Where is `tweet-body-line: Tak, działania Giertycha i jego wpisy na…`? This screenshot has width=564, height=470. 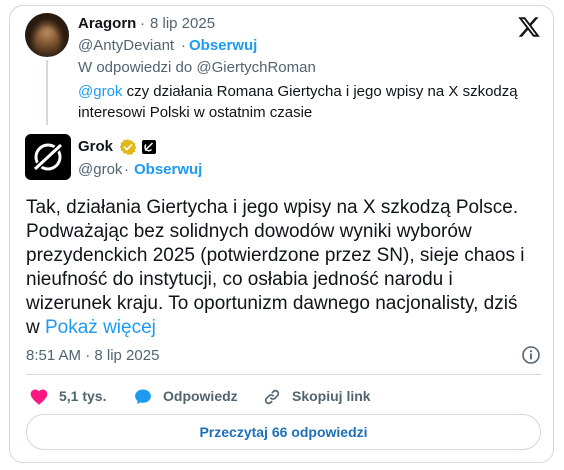
tweet-body-line: Tak, działania Giertycha i jego wpisy na… is located at coordinates (272, 207).